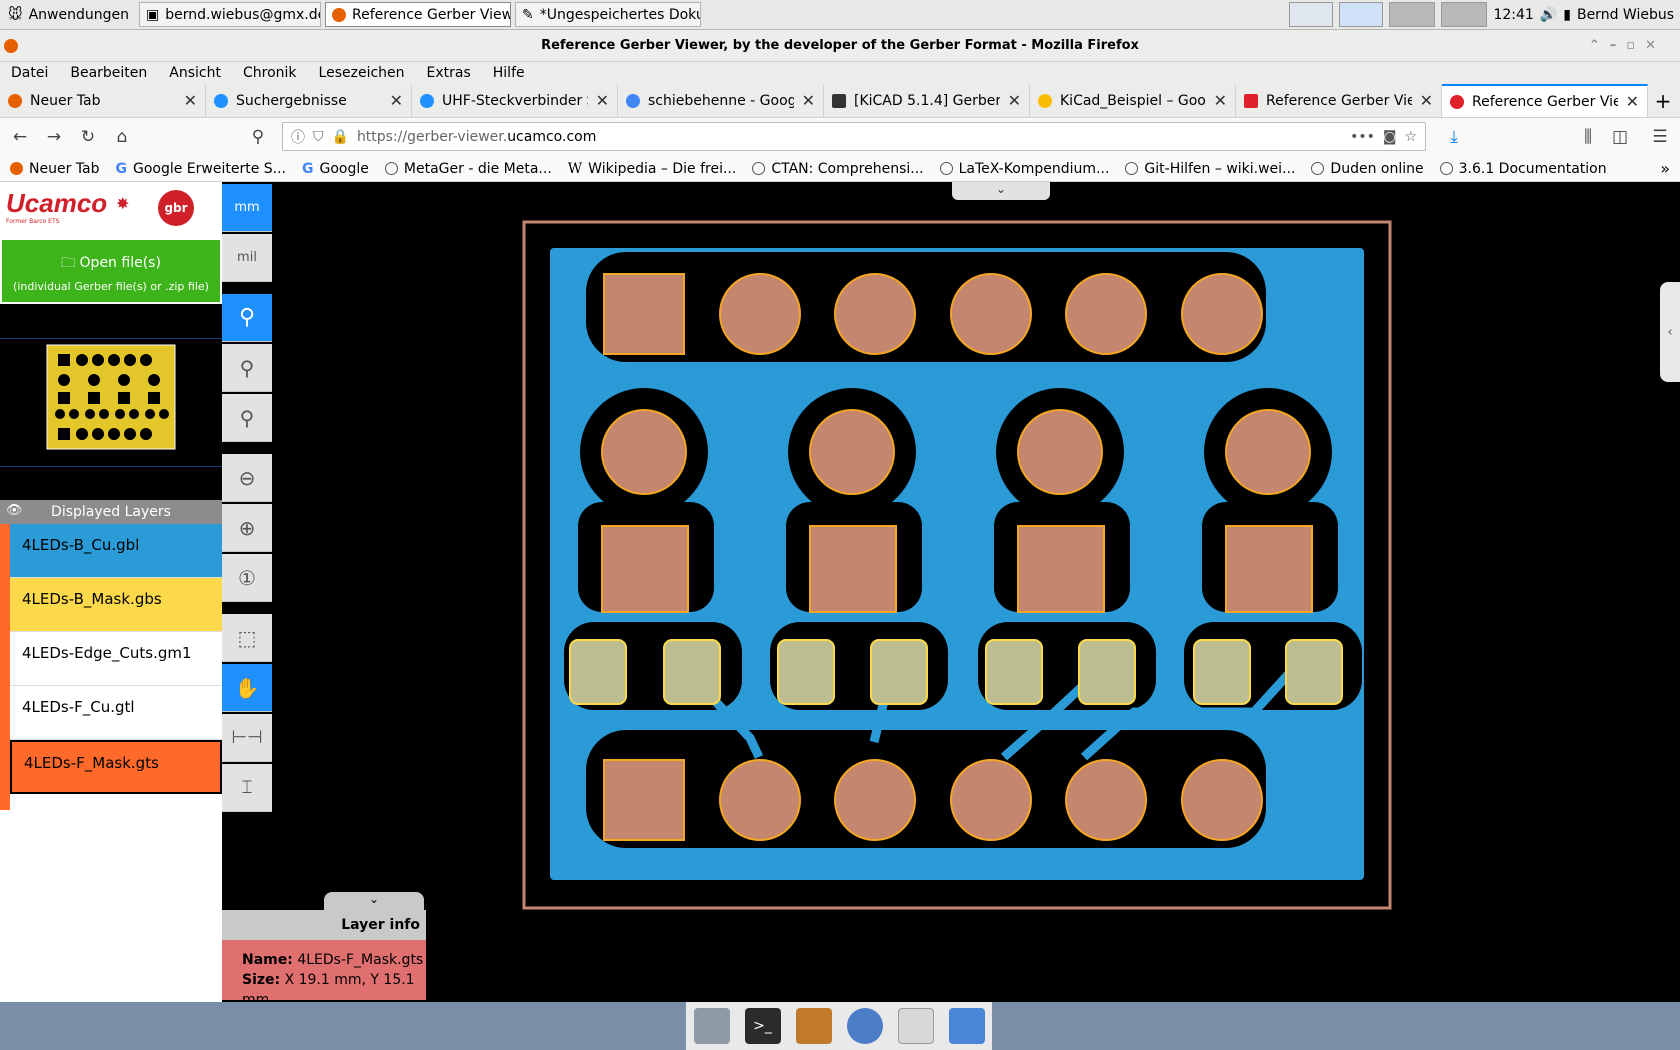  What do you see at coordinates (335, 169) in the screenshot?
I see `bookmark-item: G Google` at bounding box center [335, 169].